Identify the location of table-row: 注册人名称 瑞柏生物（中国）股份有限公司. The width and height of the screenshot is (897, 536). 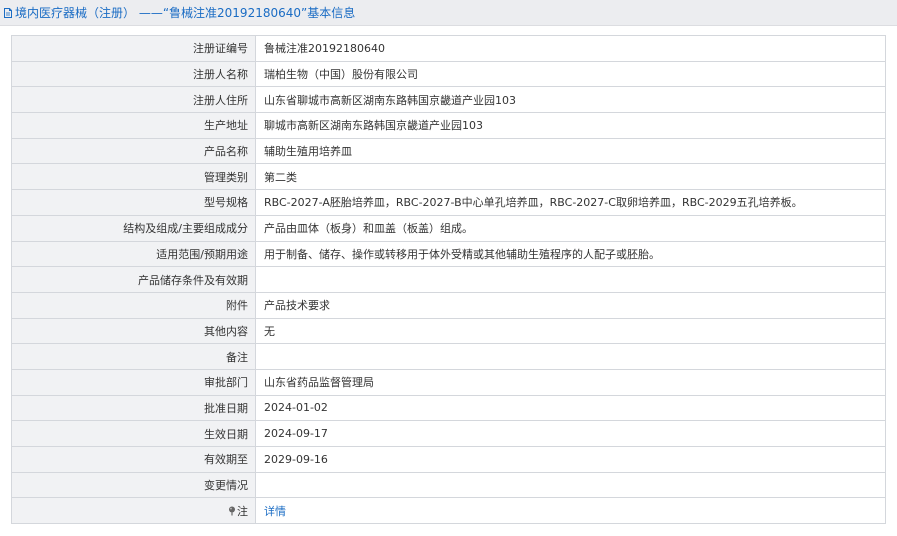
(448, 74).